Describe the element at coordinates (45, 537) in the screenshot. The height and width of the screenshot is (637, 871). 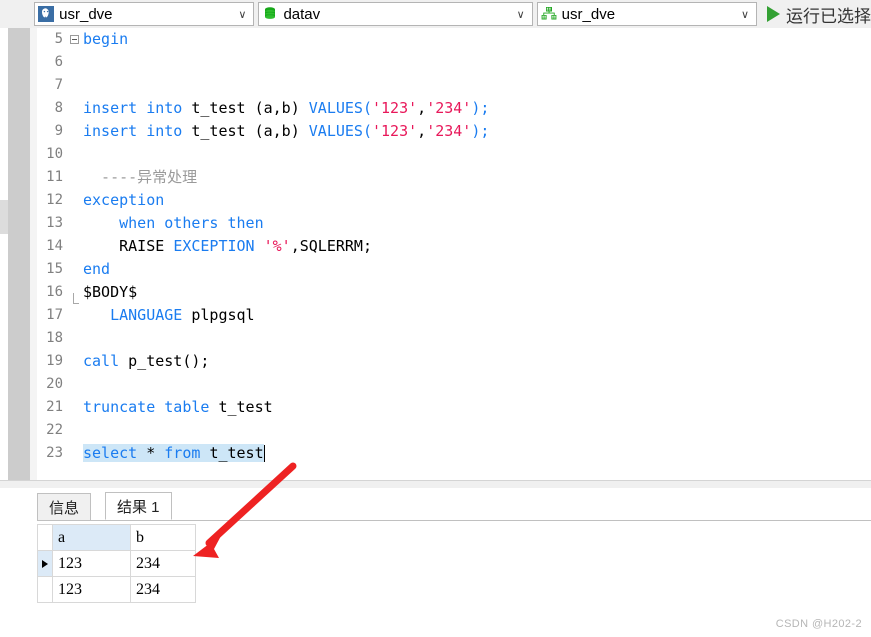
I see `row-header-corner` at that location.